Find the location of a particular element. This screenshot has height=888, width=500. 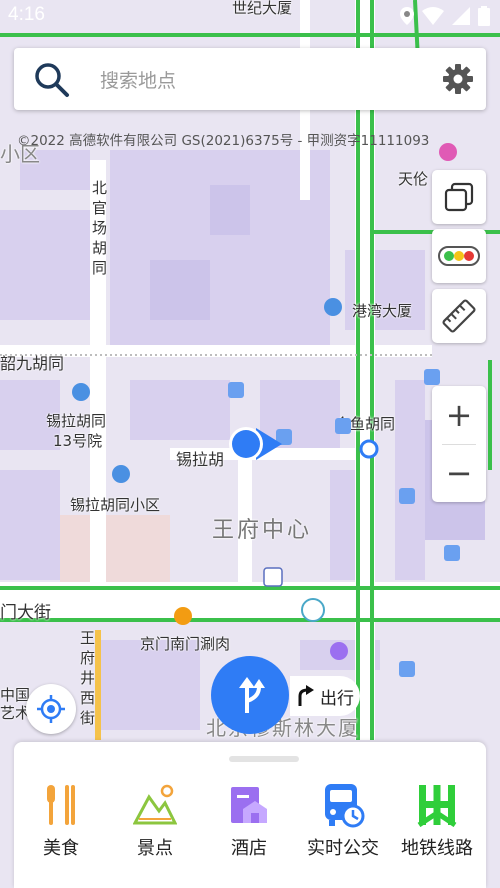

turn-arrow-icon is located at coordinates (306, 695).